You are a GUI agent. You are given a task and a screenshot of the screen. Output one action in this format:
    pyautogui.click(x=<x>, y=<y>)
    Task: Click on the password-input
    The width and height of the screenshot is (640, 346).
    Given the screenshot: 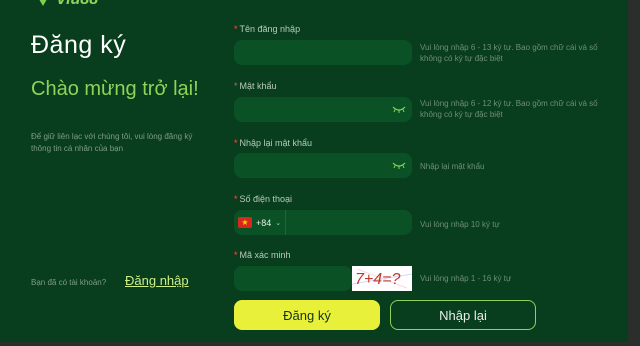 What is the action you would take?
    pyautogui.click(x=323, y=109)
    